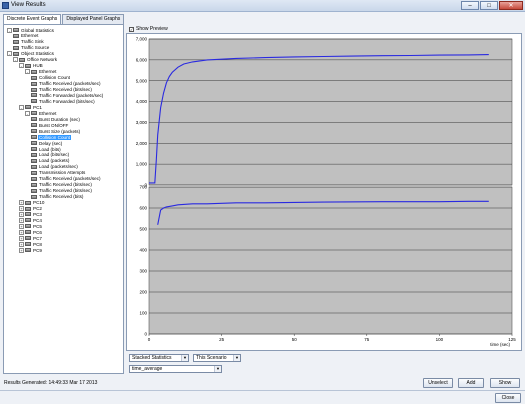 This screenshot has width=525, height=404. What do you see at coordinates (143, 292) in the screenshot?
I see `y-tick-label: 200` at bounding box center [143, 292].